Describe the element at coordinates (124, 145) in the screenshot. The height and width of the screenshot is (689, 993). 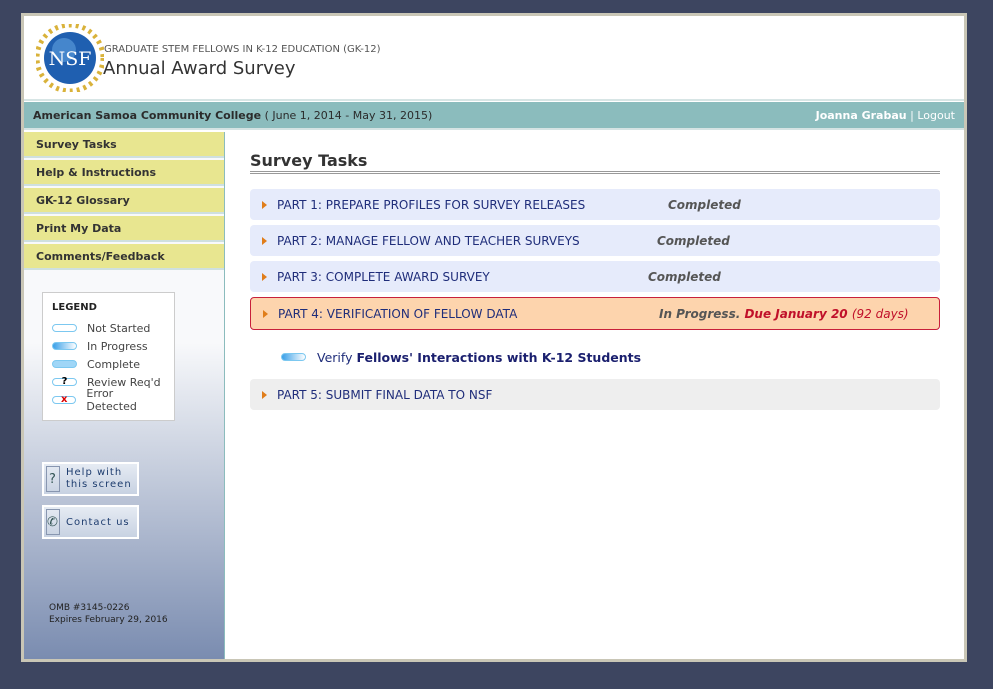
I see `menu-survey-tasks: Survey Tasks` at that location.